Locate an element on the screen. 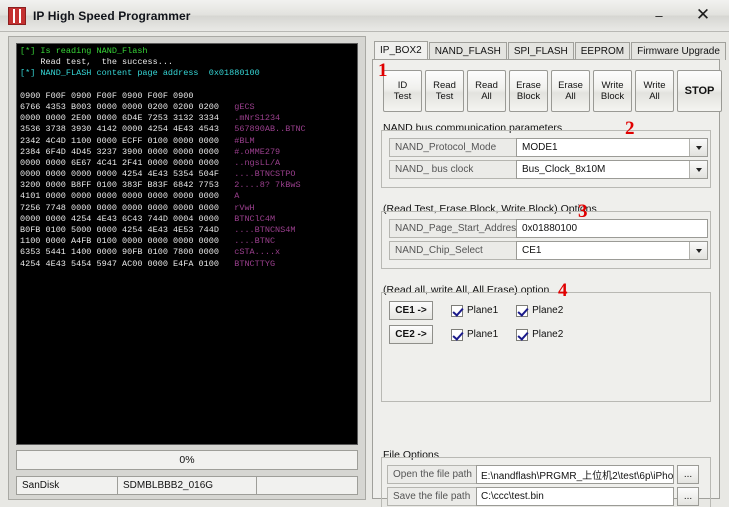  field-protocol-mode: NAND_Protocol_Mode MODE1 is located at coordinates (548, 147).